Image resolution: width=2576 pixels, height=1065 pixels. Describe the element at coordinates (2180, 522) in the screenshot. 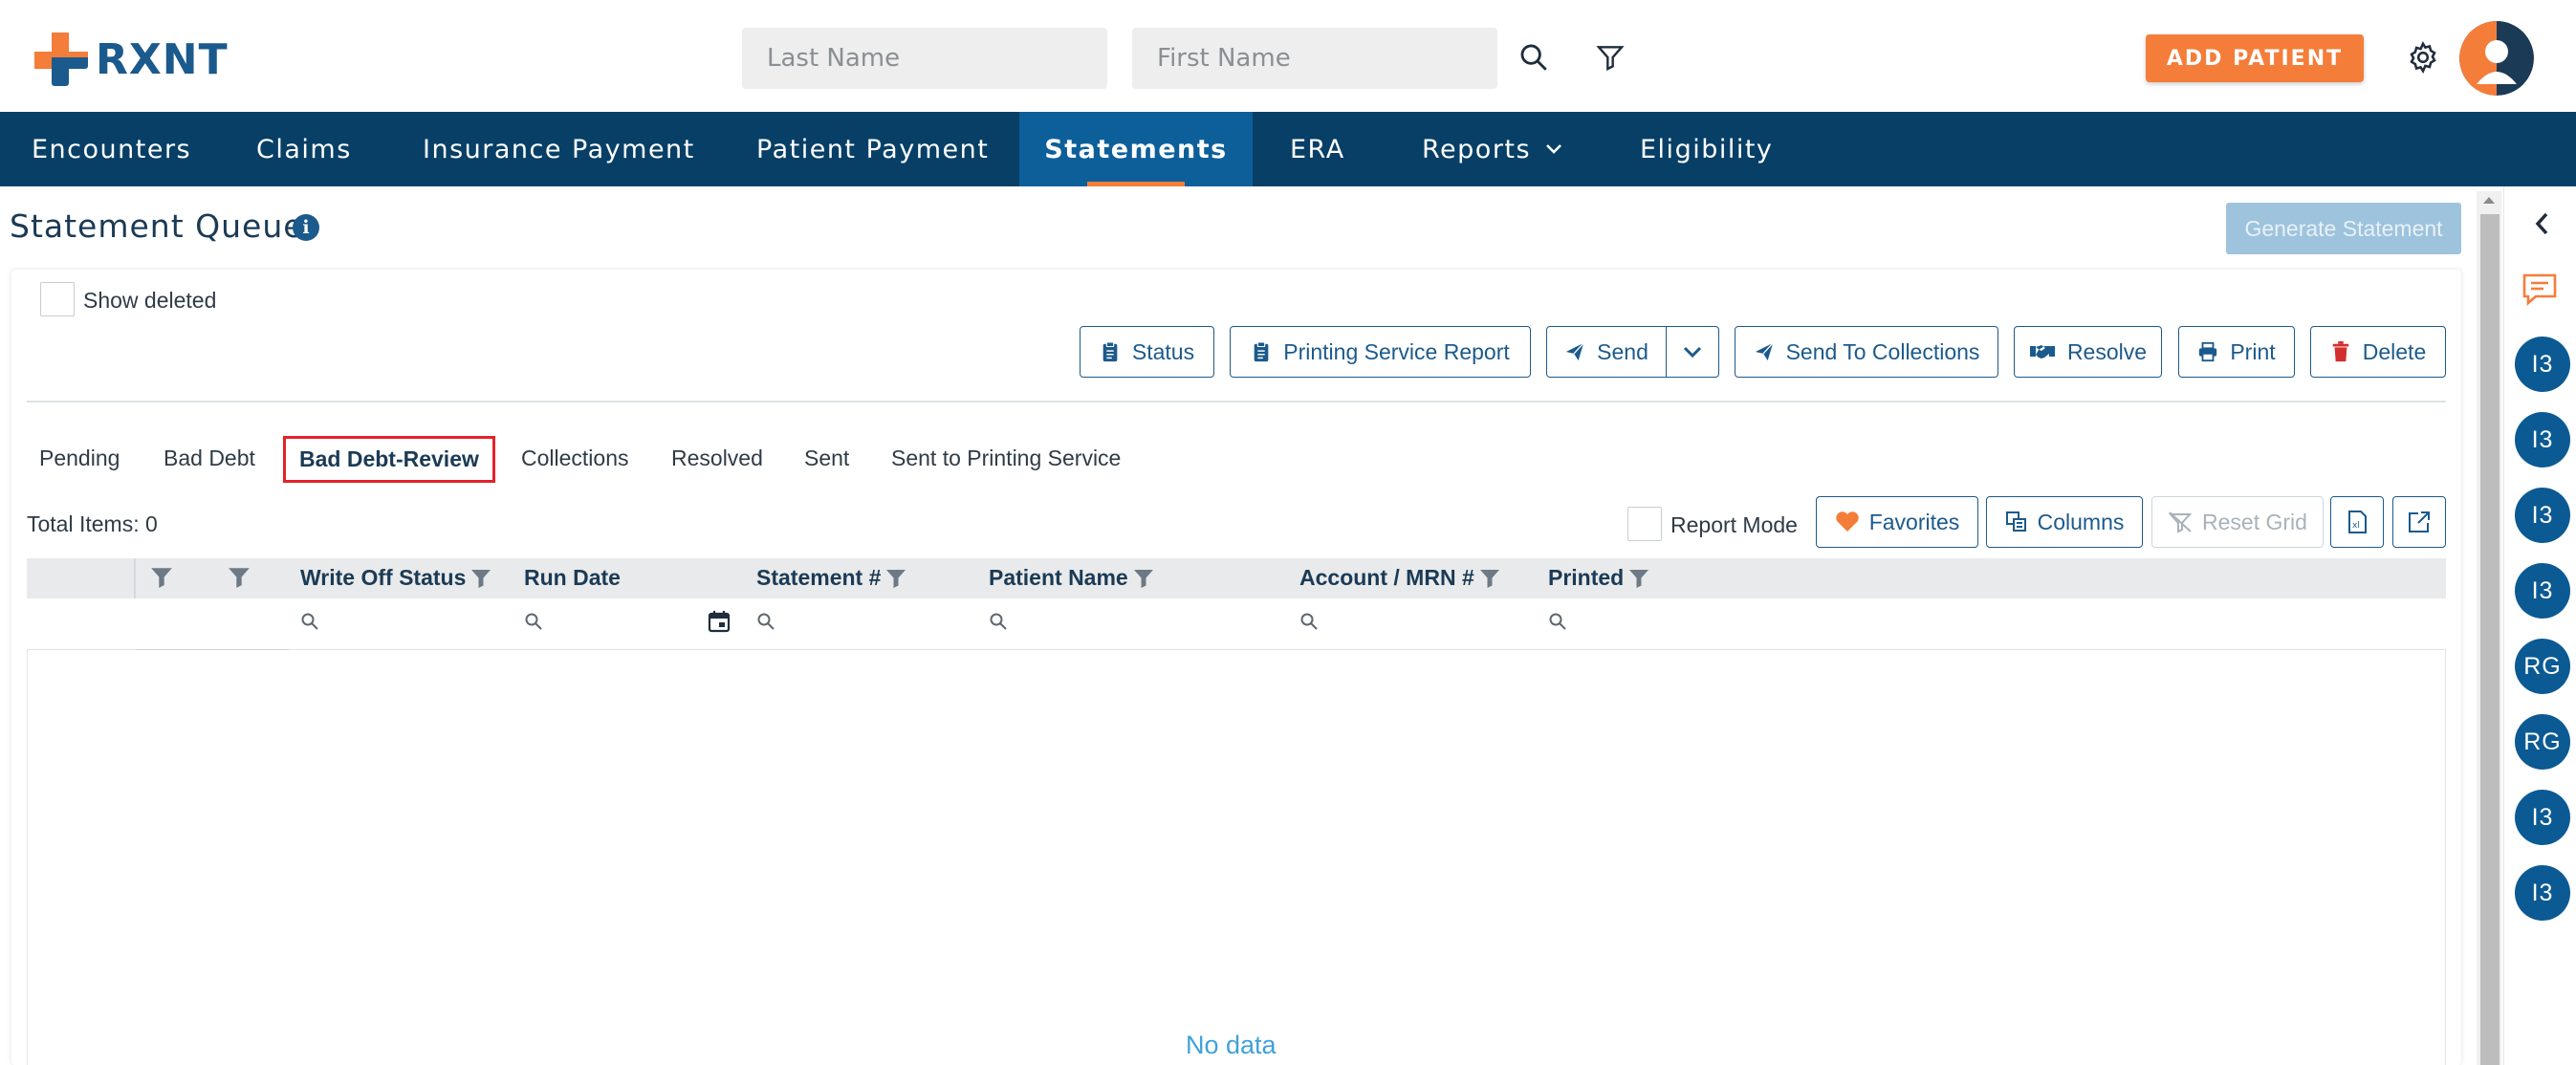

I see `filter-off-icon` at that location.